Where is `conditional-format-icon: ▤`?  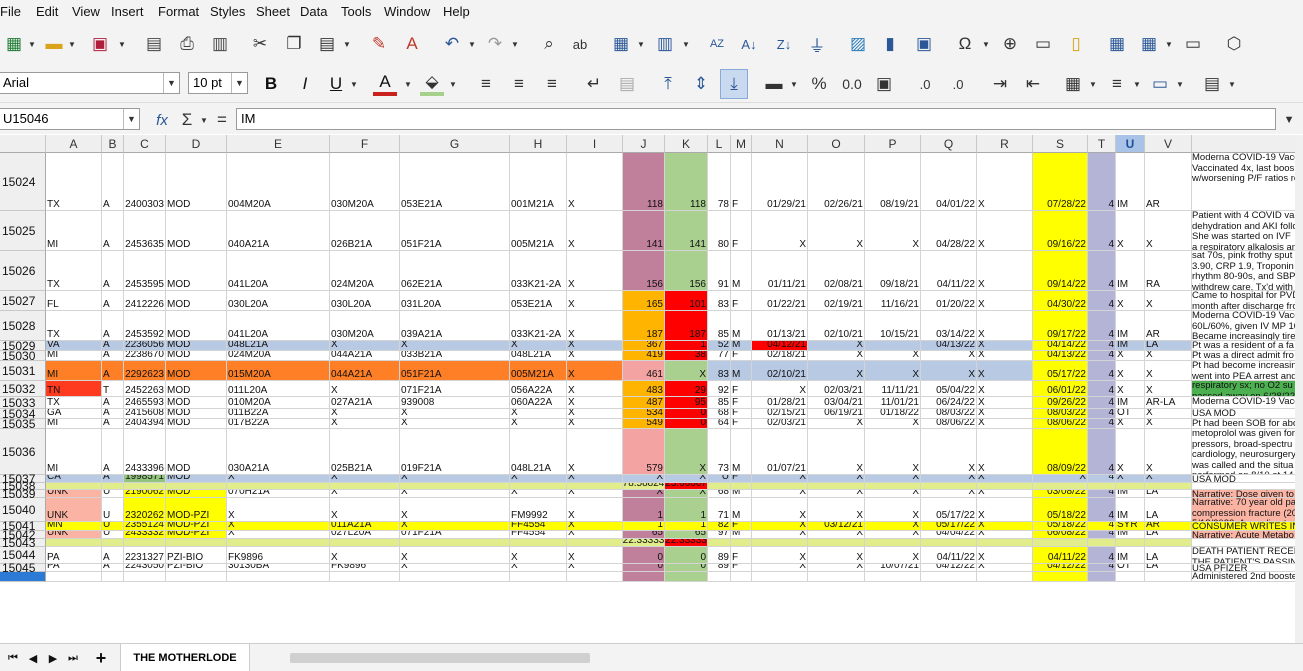
conditional-format-icon: ▤ is located at coordinates (1212, 84).